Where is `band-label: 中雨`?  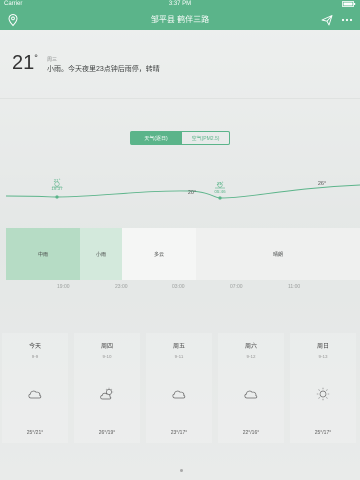 band-label: 中雨 is located at coordinates (42, 255).